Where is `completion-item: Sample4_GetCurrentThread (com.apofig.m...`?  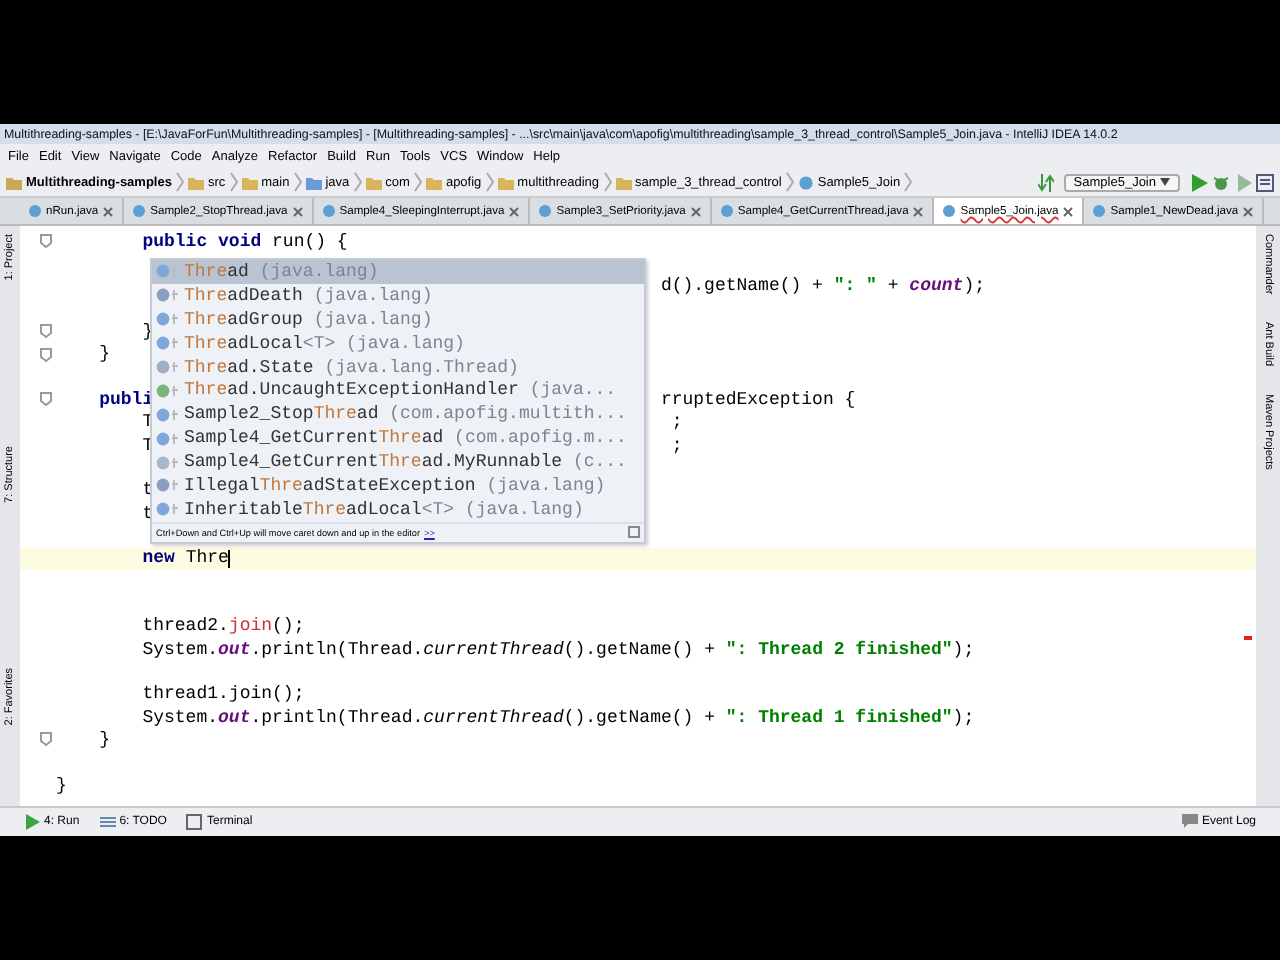 completion-item: Sample4_GetCurrentThread (com.apofig.m... is located at coordinates (398, 438).